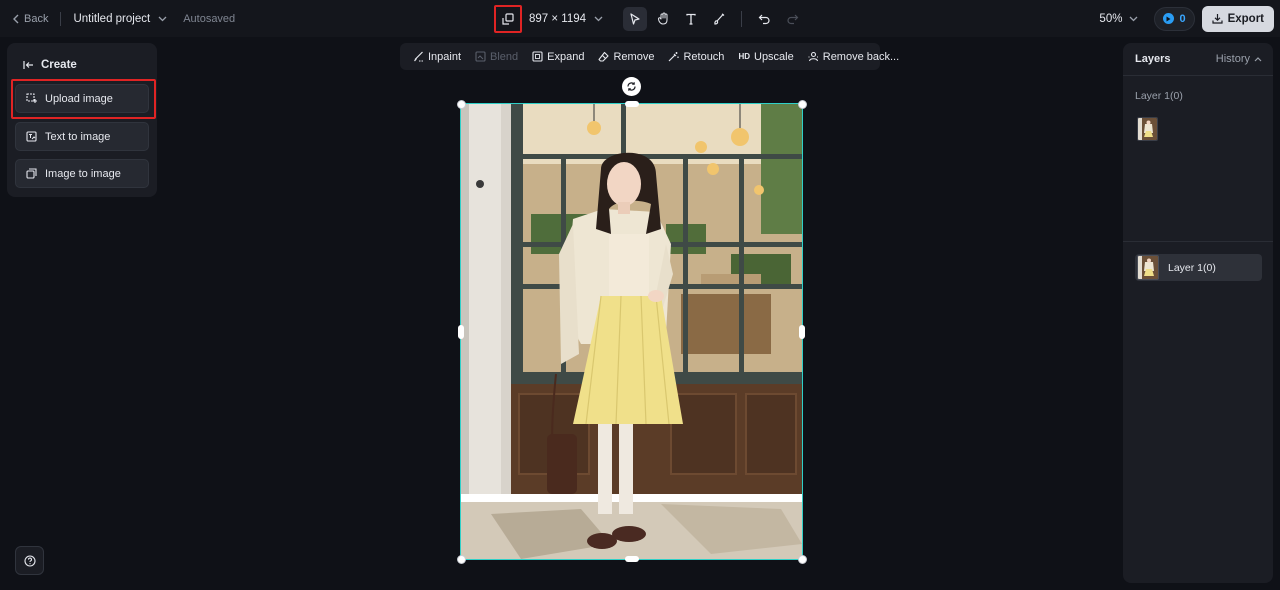 Image resolution: width=1280 pixels, height=590 pixels. I want to click on retouch-button: Retouch, so click(696, 57).